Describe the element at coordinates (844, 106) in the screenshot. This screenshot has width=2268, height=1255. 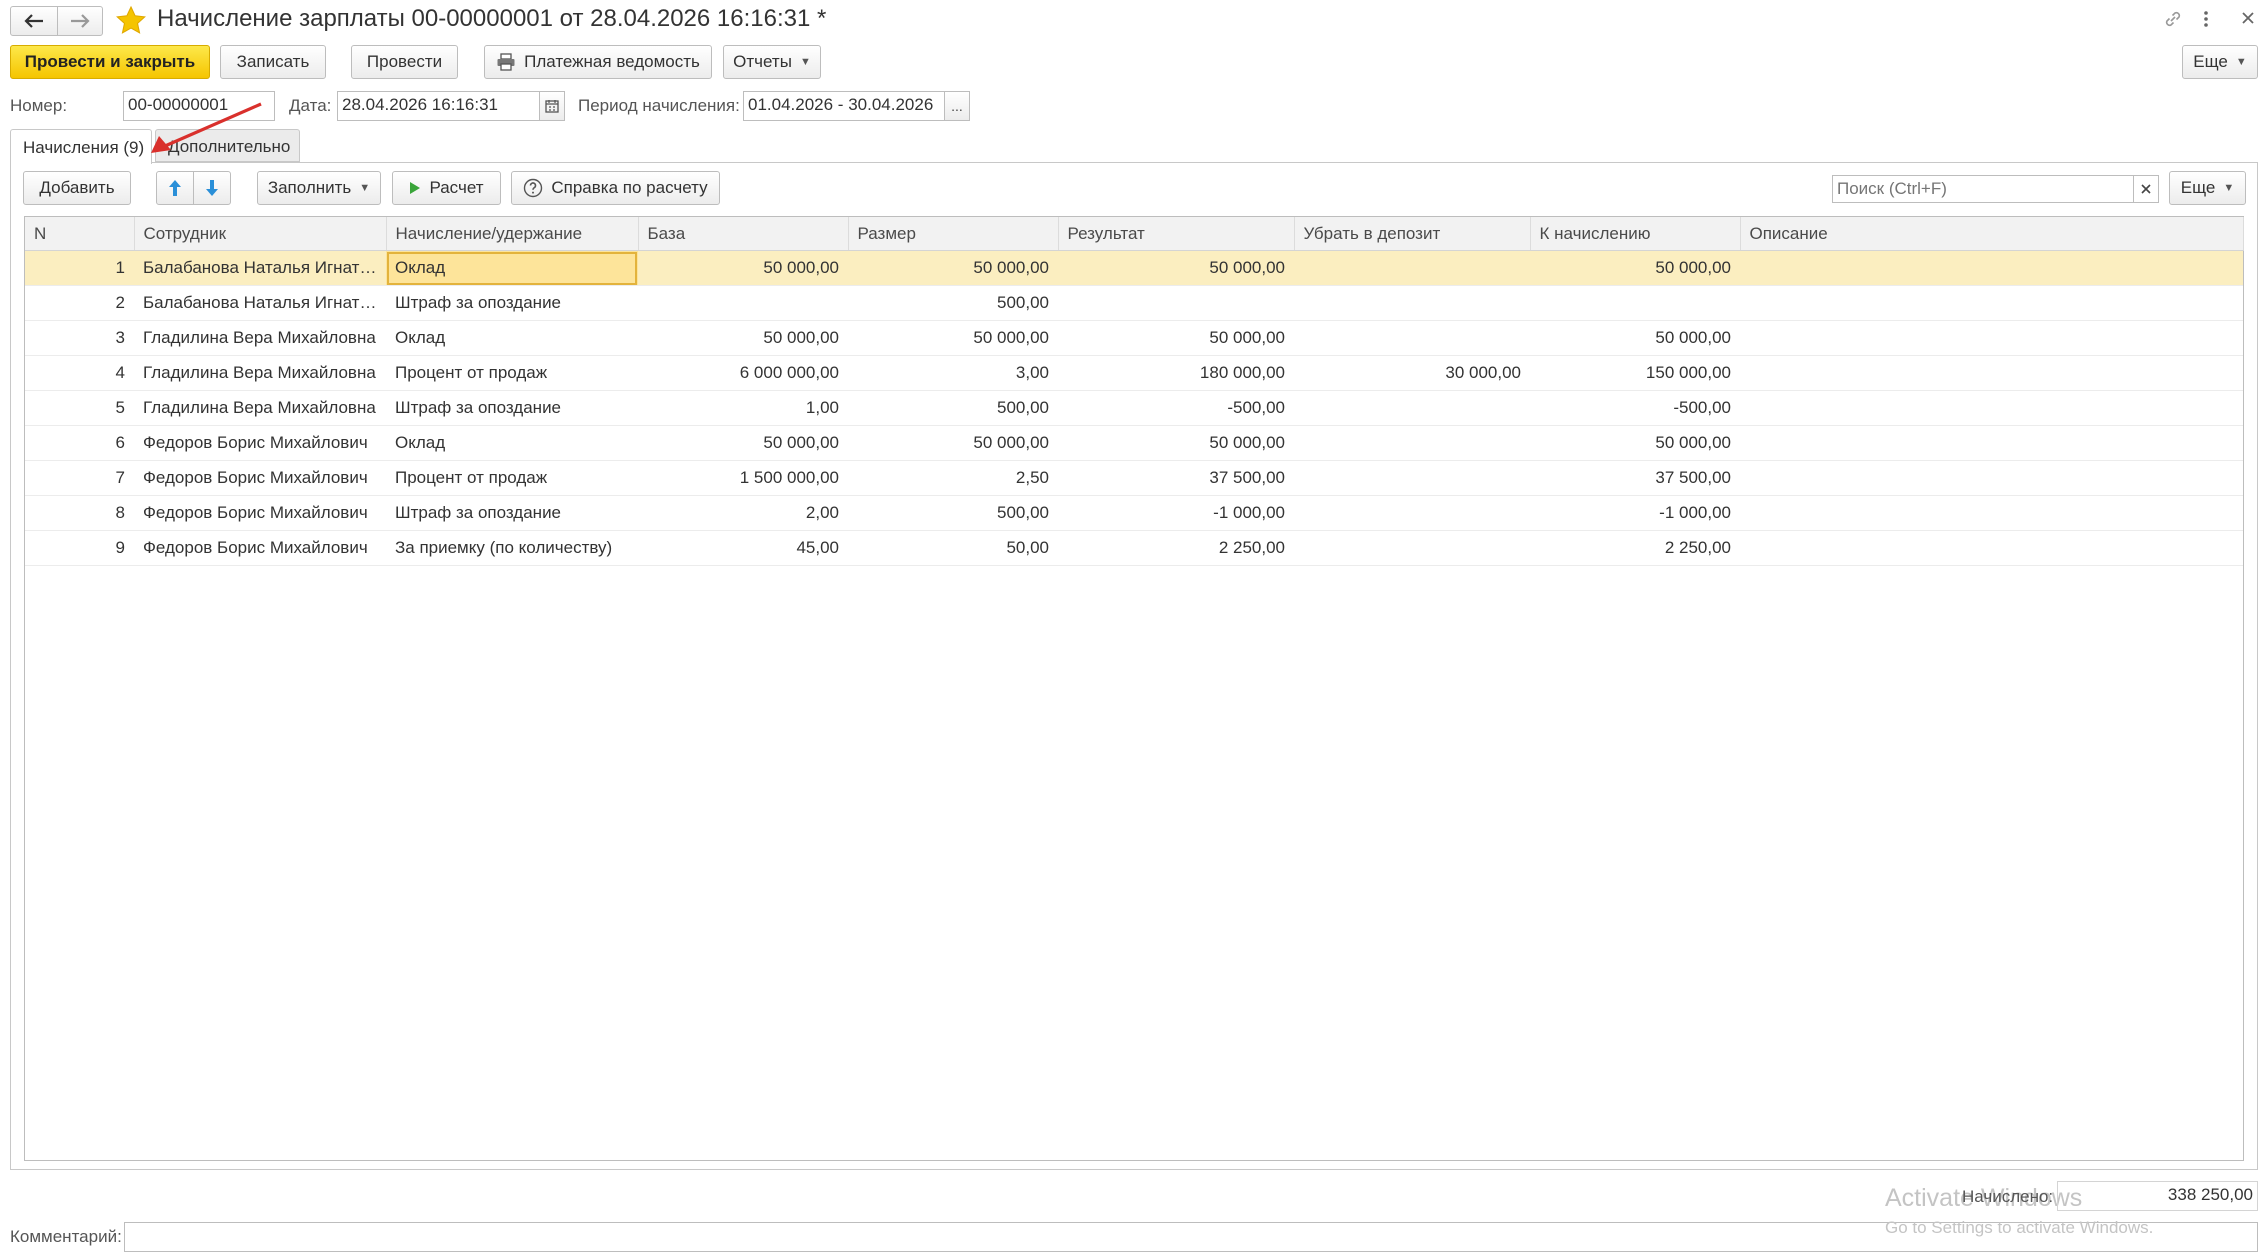
I see `period-field: 01.04.2026 - 30.04.2026` at that location.